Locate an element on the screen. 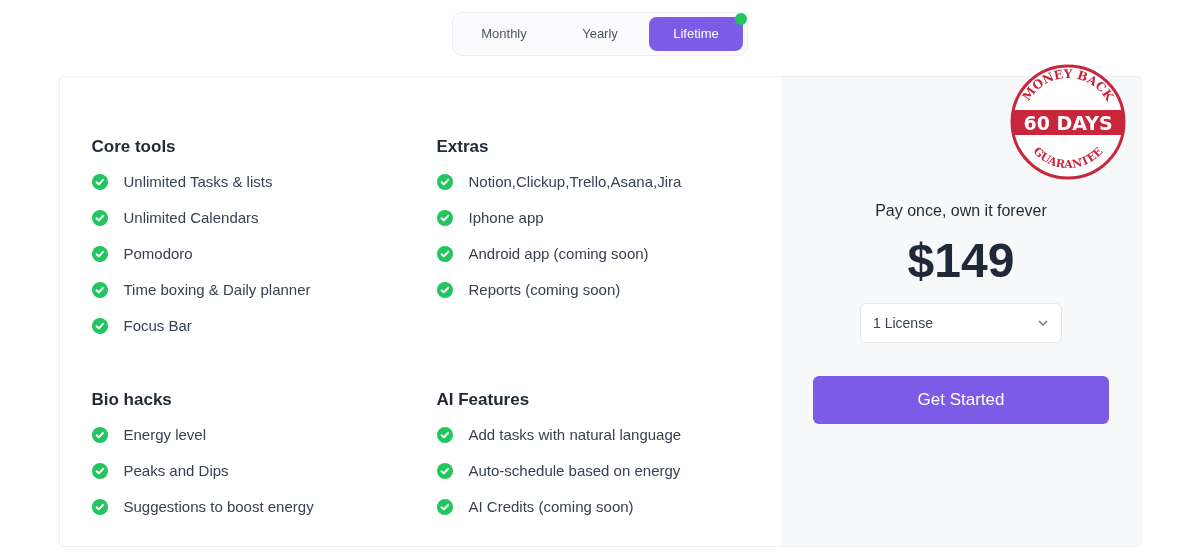 The height and width of the screenshot is (560, 1200). feature-label: Energy level is located at coordinates (165, 434).